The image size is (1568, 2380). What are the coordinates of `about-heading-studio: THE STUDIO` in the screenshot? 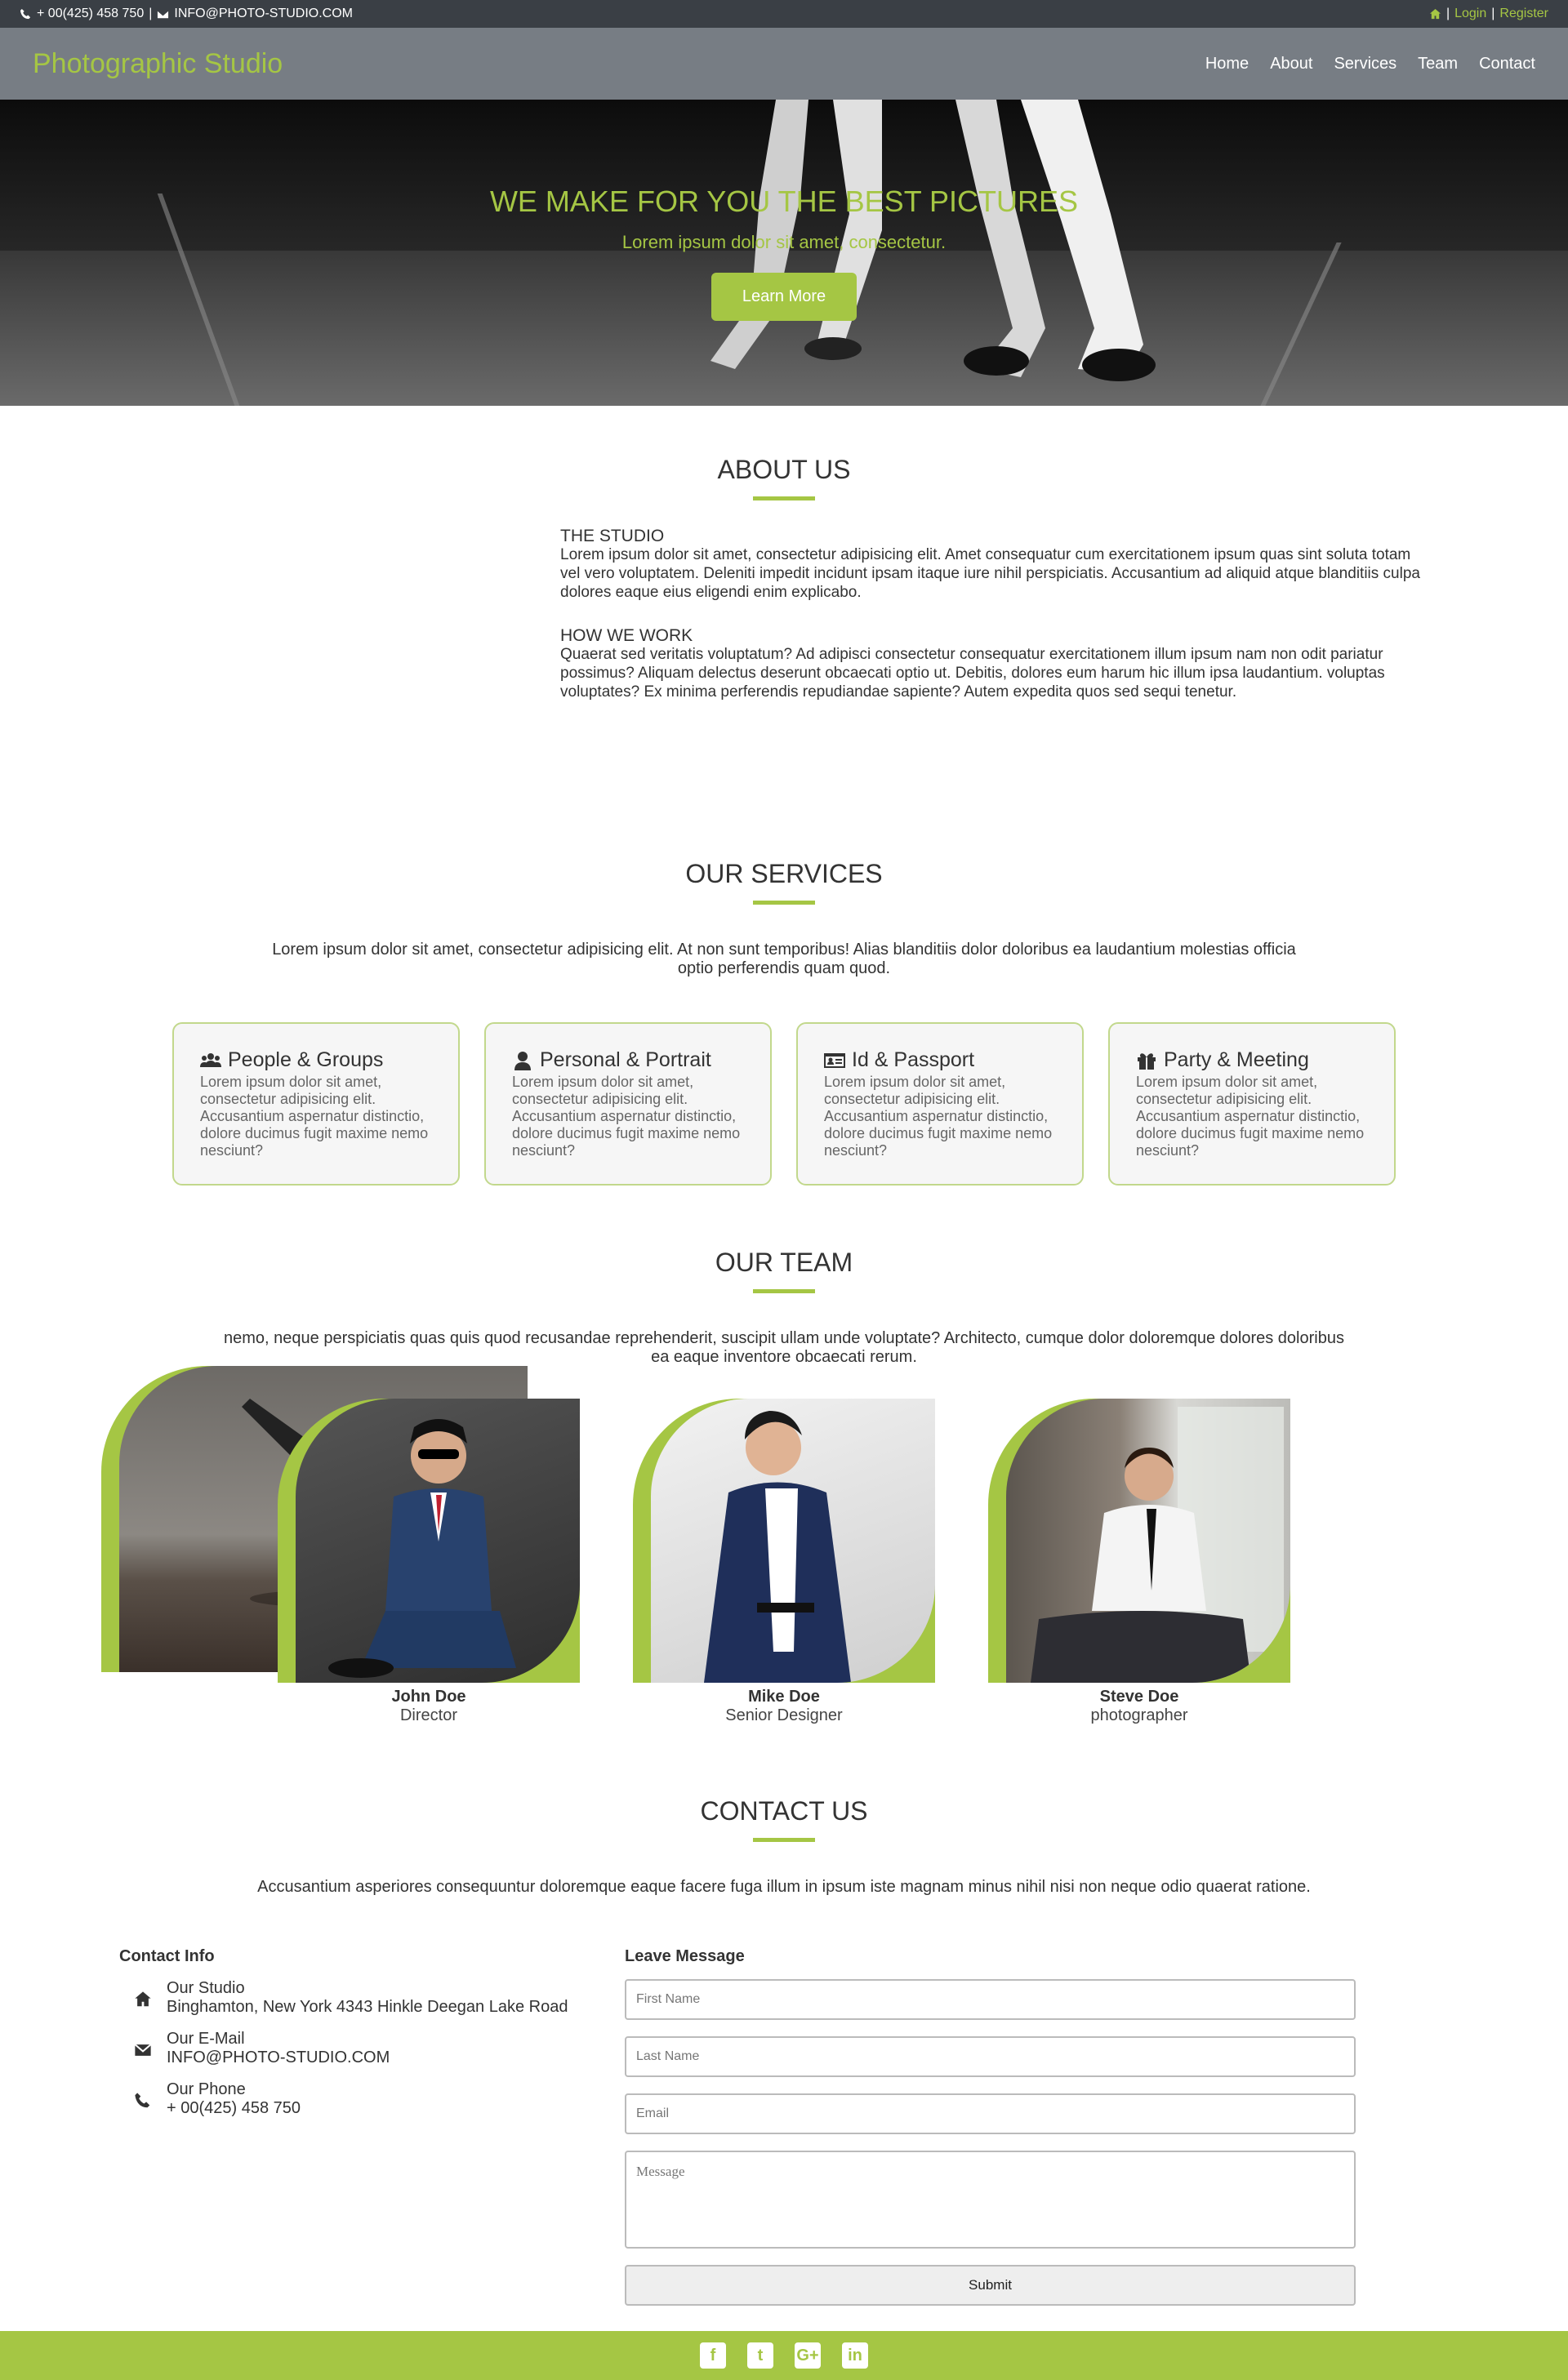 It's located at (612, 536).